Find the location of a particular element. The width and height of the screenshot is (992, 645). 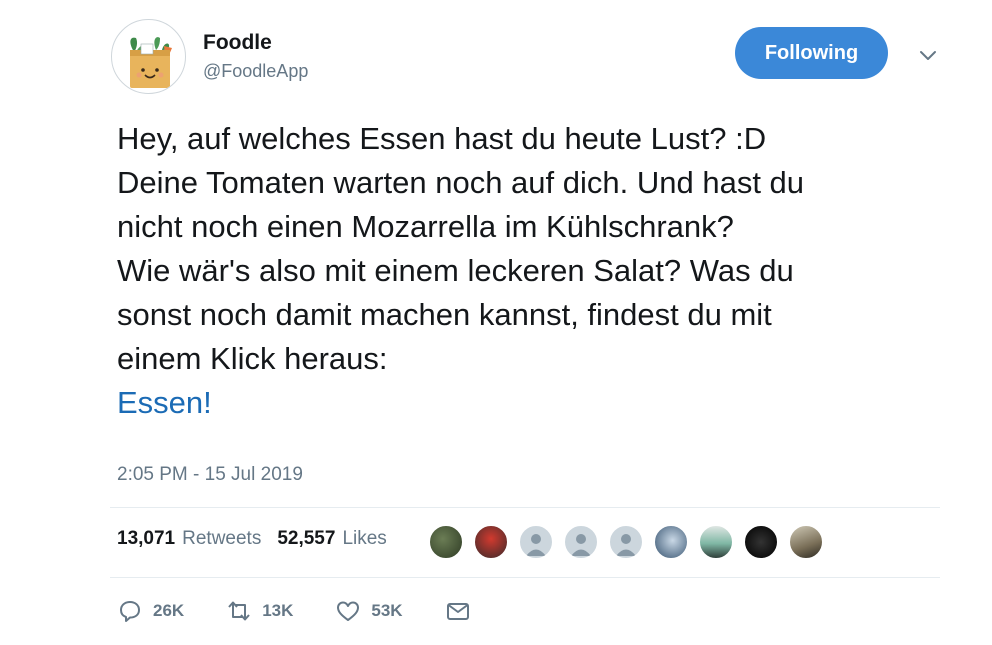

heart-icon is located at coordinates (348, 611).